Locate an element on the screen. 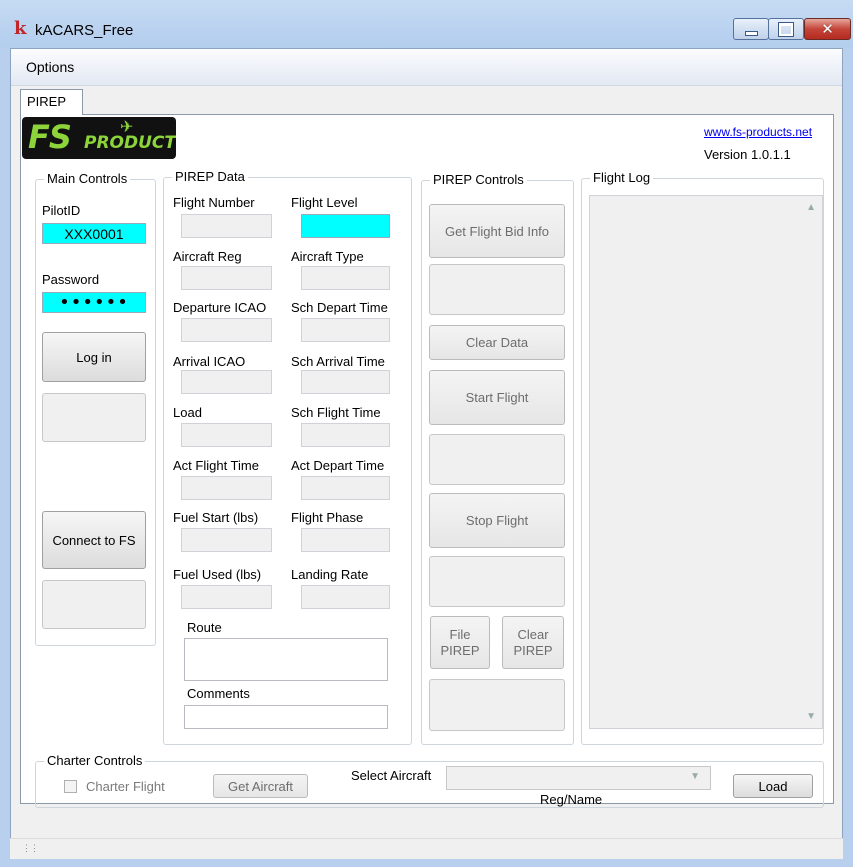  landing-rate-field is located at coordinates (345, 597).